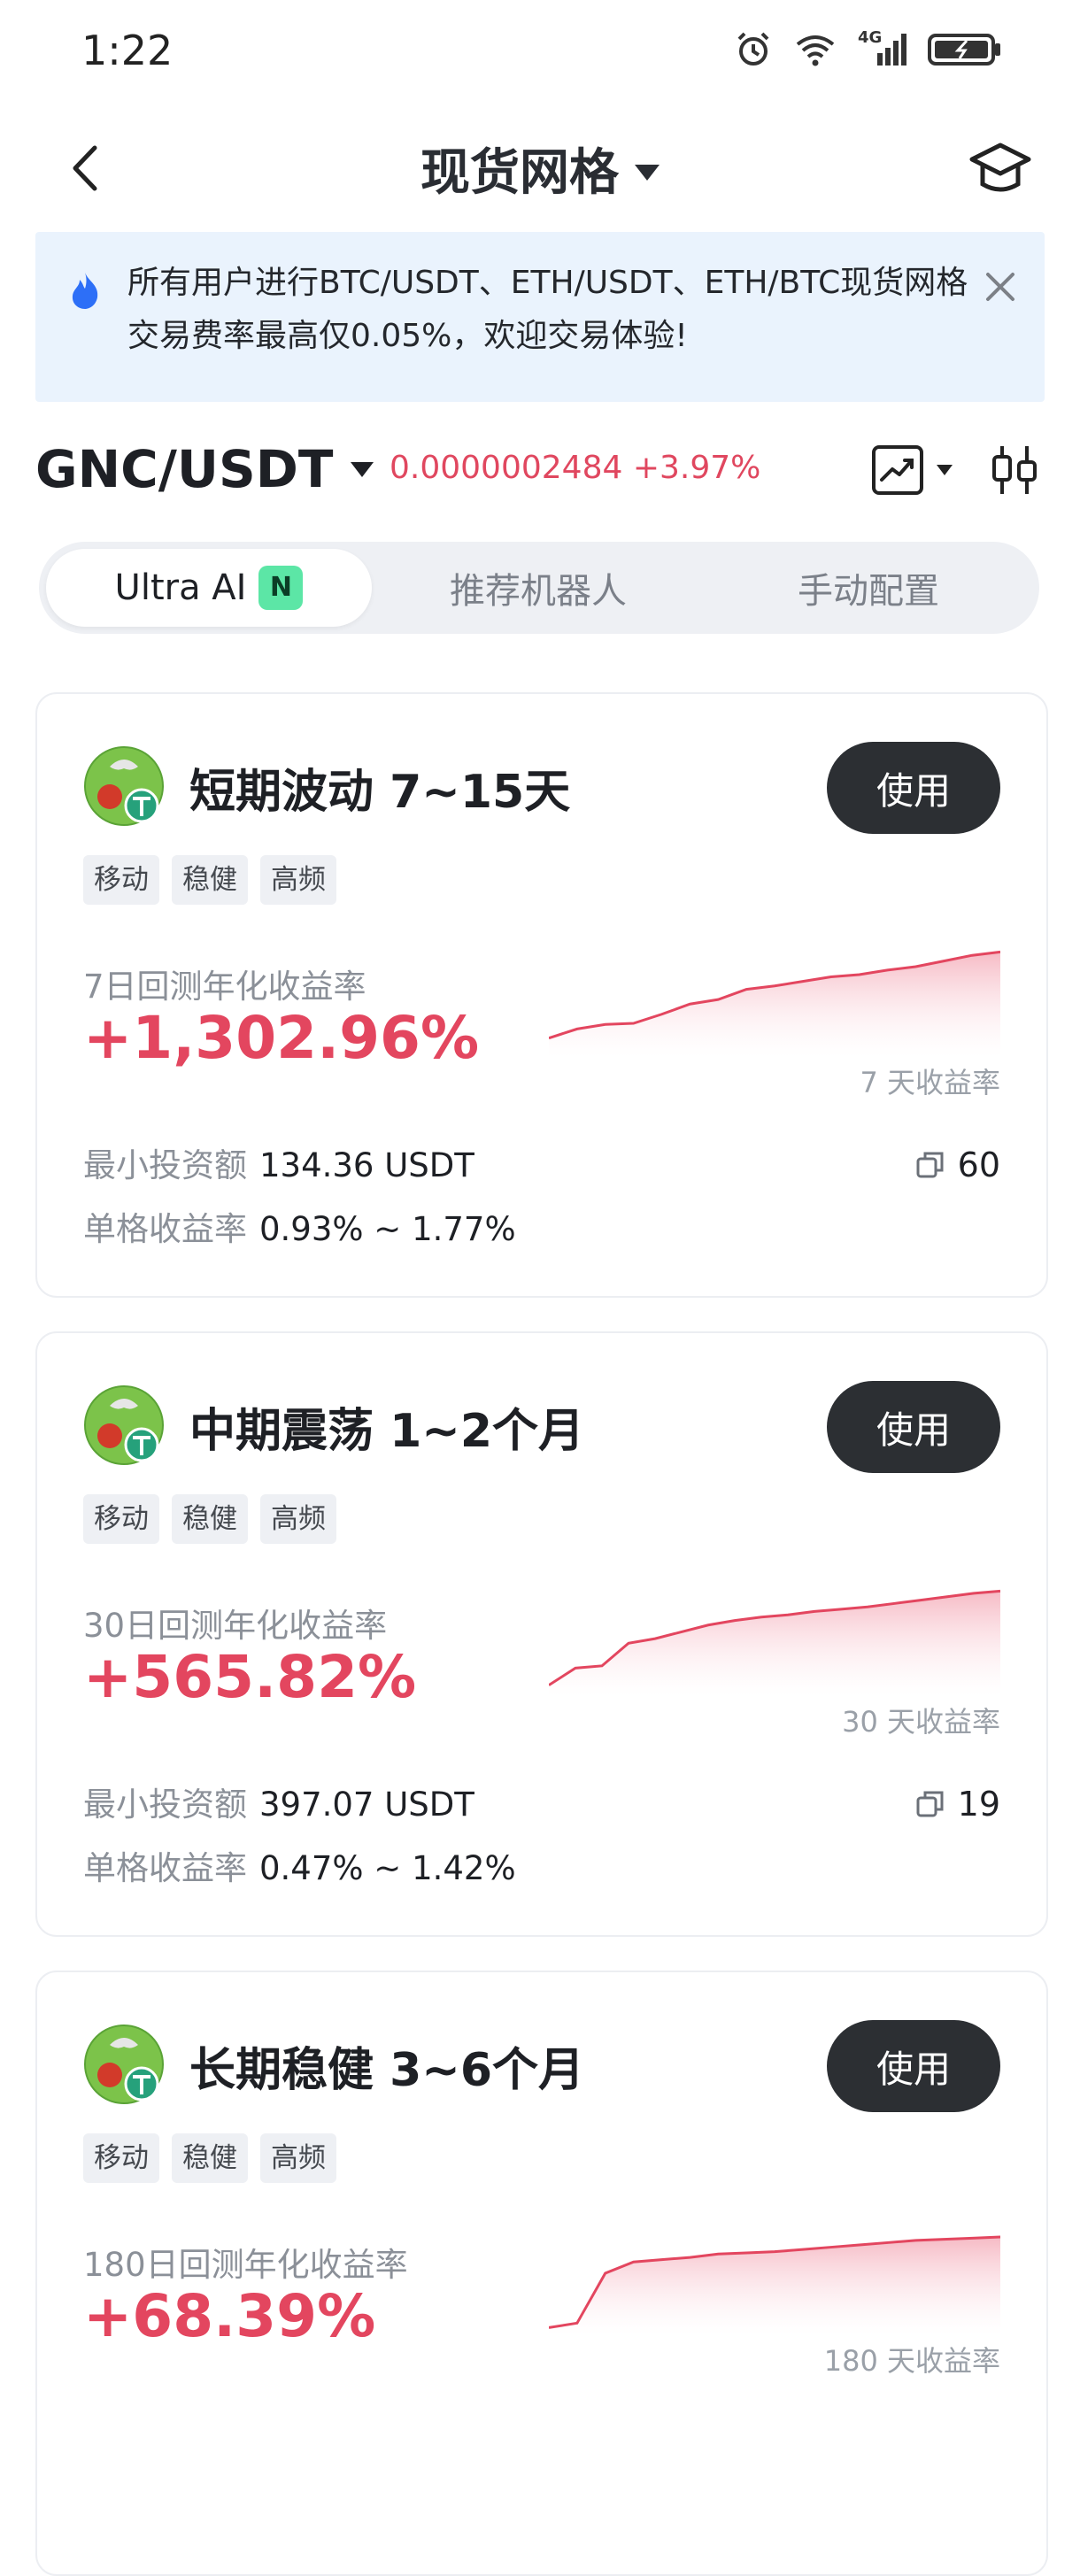 The height and width of the screenshot is (2576, 1080). Describe the element at coordinates (387, 1229) in the screenshot. I see `grid-return-value: 0.93% ~ 1.77%` at that location.